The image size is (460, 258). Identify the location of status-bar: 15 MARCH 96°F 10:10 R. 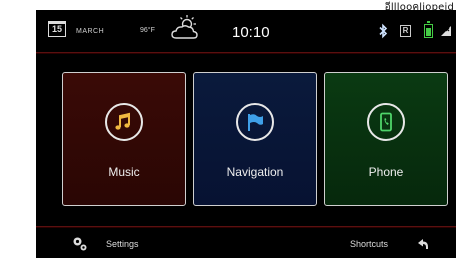
(246, 31).